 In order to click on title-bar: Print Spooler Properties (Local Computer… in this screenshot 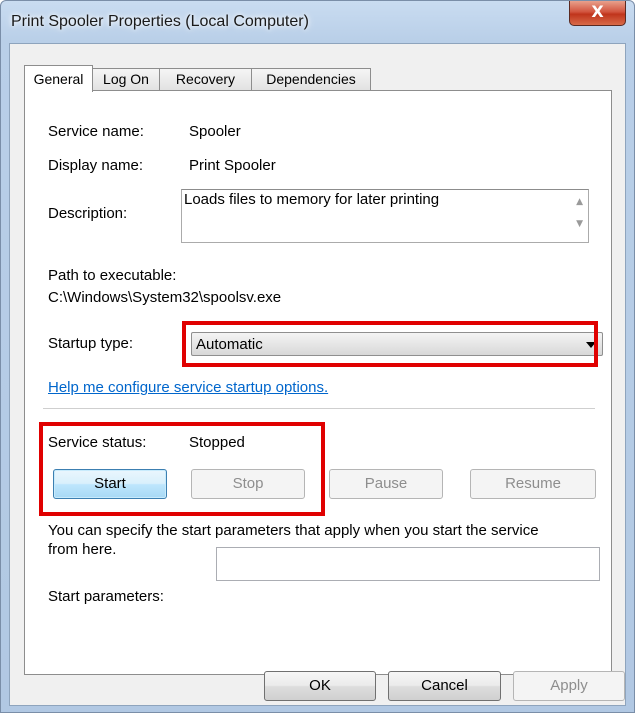, I will do `click(317, 22)`.